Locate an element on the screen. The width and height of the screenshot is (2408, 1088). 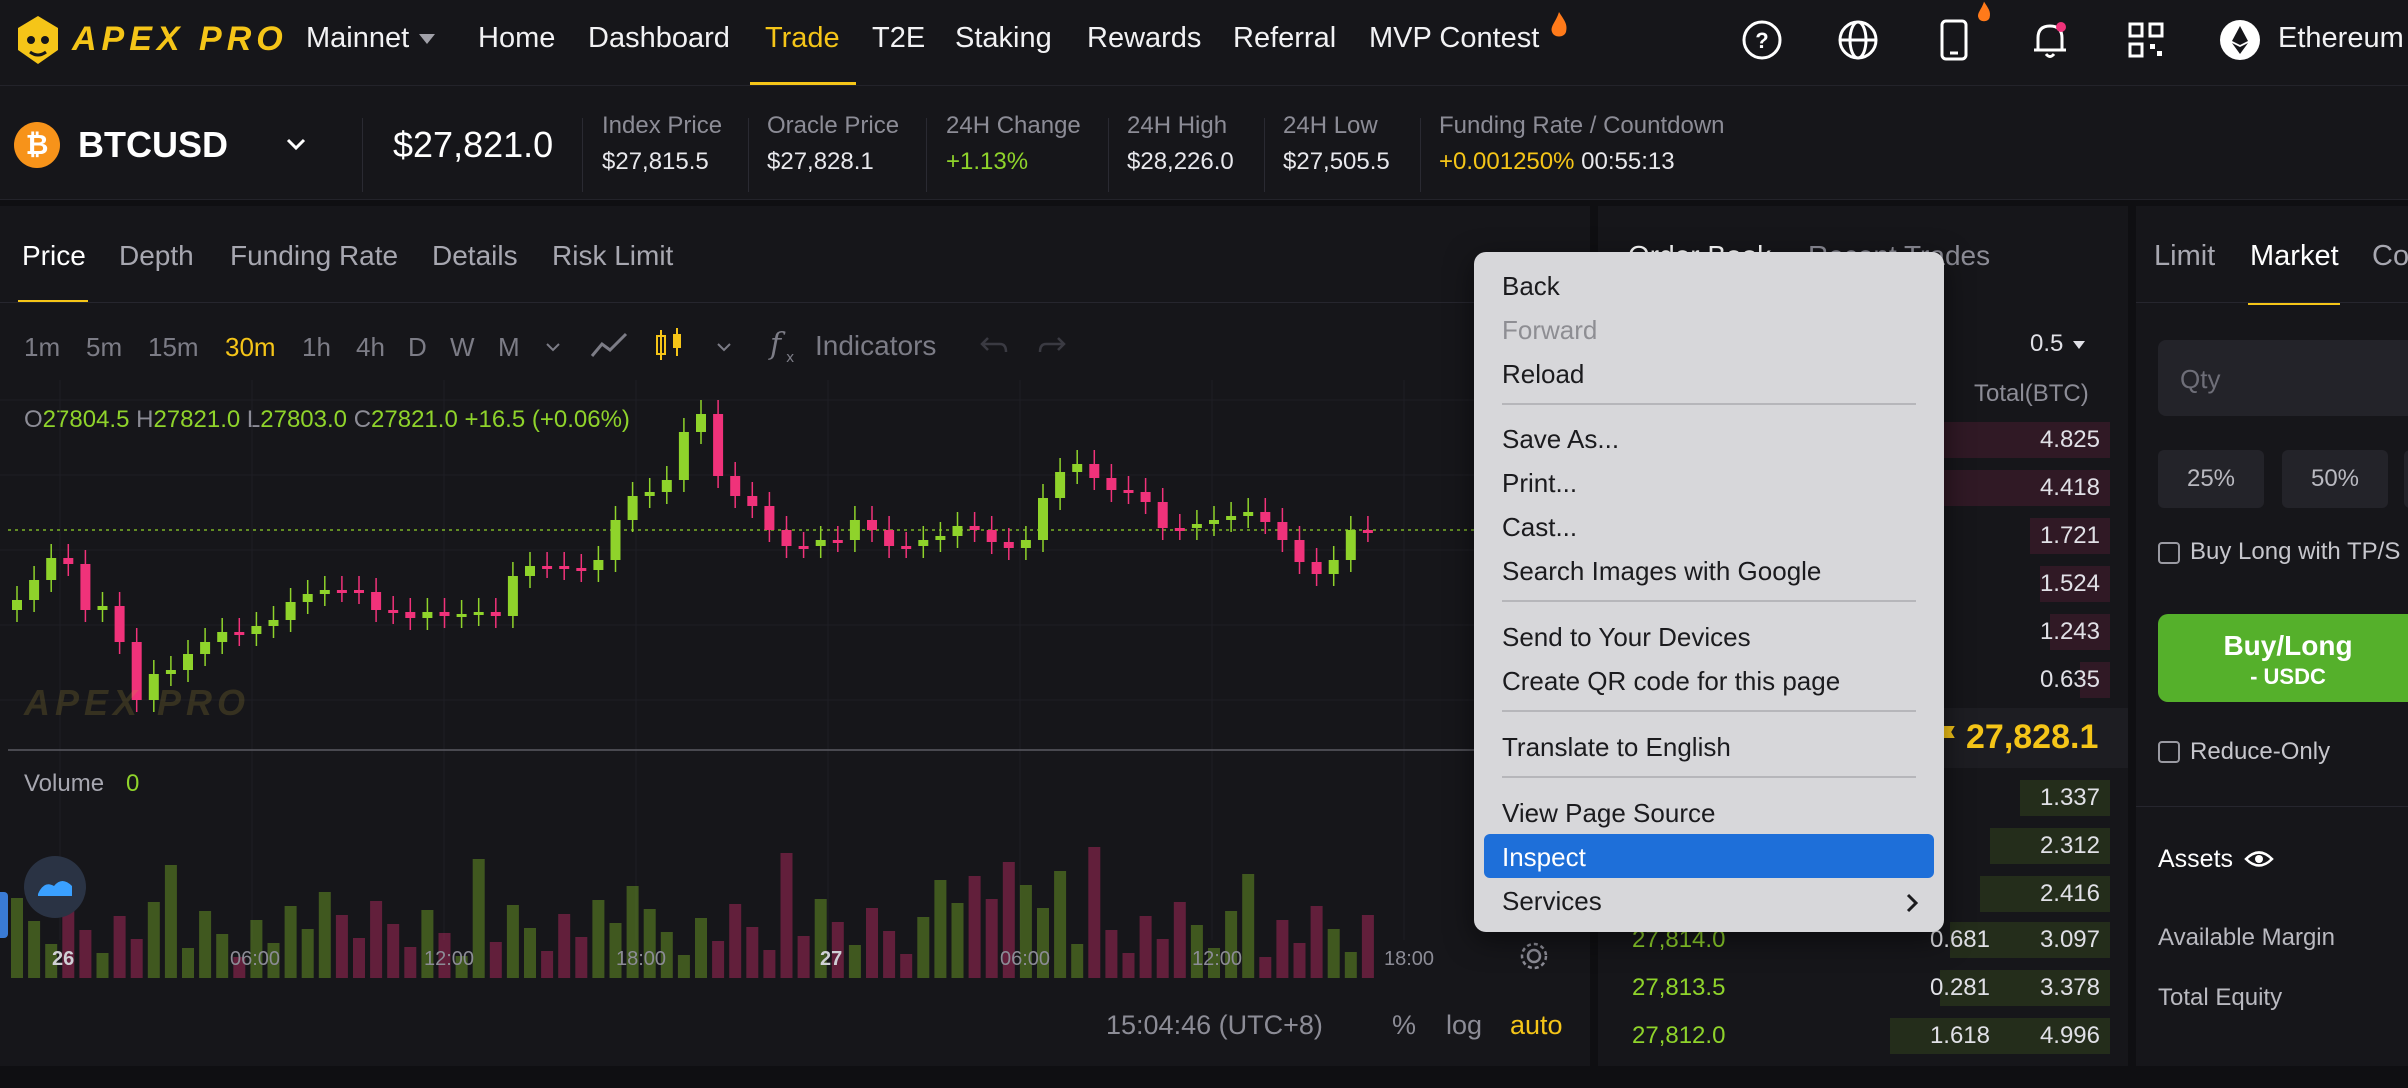
log-scale-button: log is located at coordinates (1464, 1025).